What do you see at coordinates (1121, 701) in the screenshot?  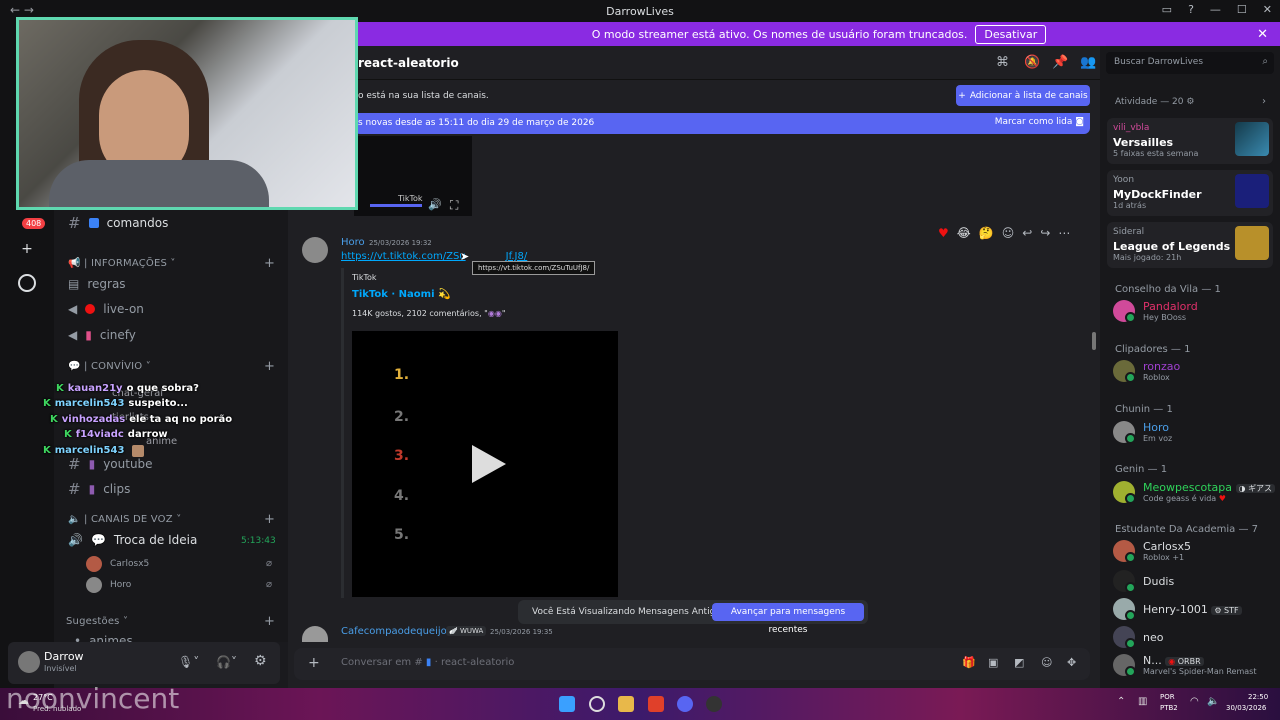 I see `tray-chevron-icon: ⌃` at bounding box center [1121, 701].